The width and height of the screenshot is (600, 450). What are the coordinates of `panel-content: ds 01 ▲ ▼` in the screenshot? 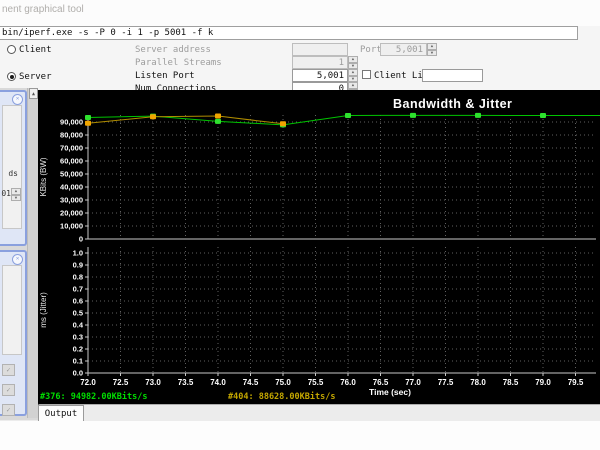 It's located at (11, 167).